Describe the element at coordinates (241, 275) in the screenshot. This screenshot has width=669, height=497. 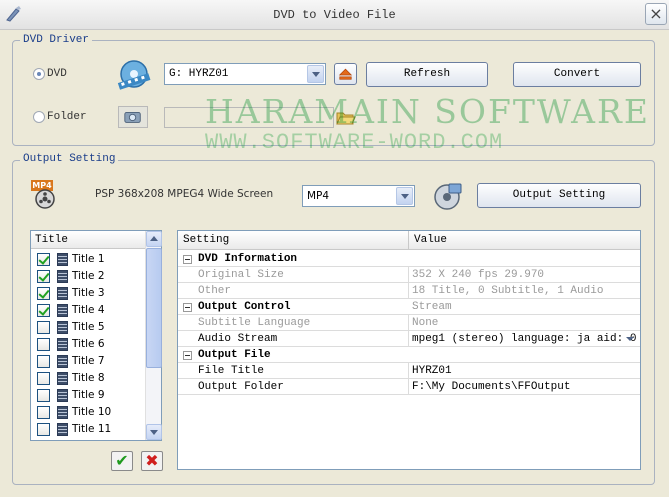
I see `setting-name: Original Size` at that location.